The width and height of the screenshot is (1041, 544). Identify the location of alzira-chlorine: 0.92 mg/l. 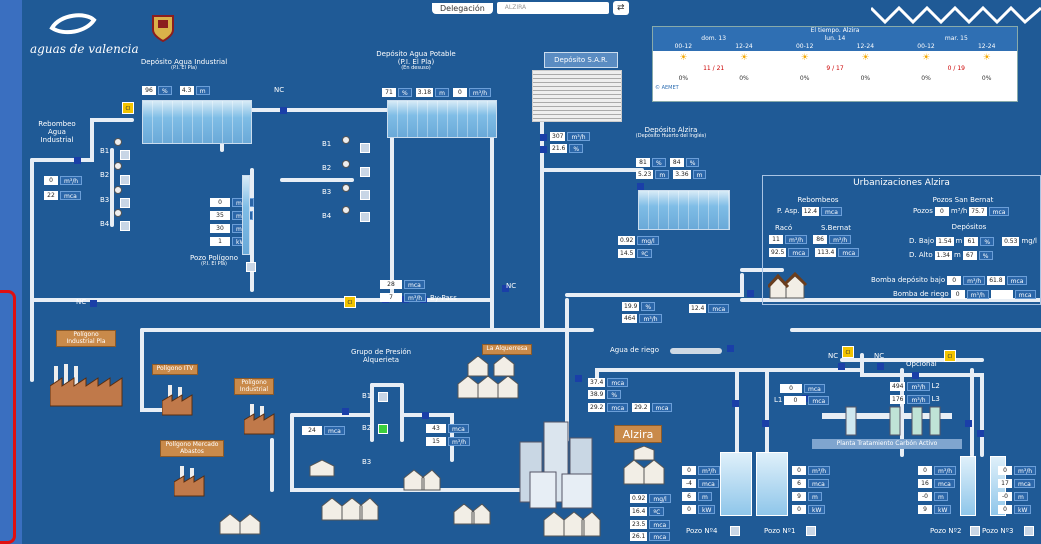
(638, 240).